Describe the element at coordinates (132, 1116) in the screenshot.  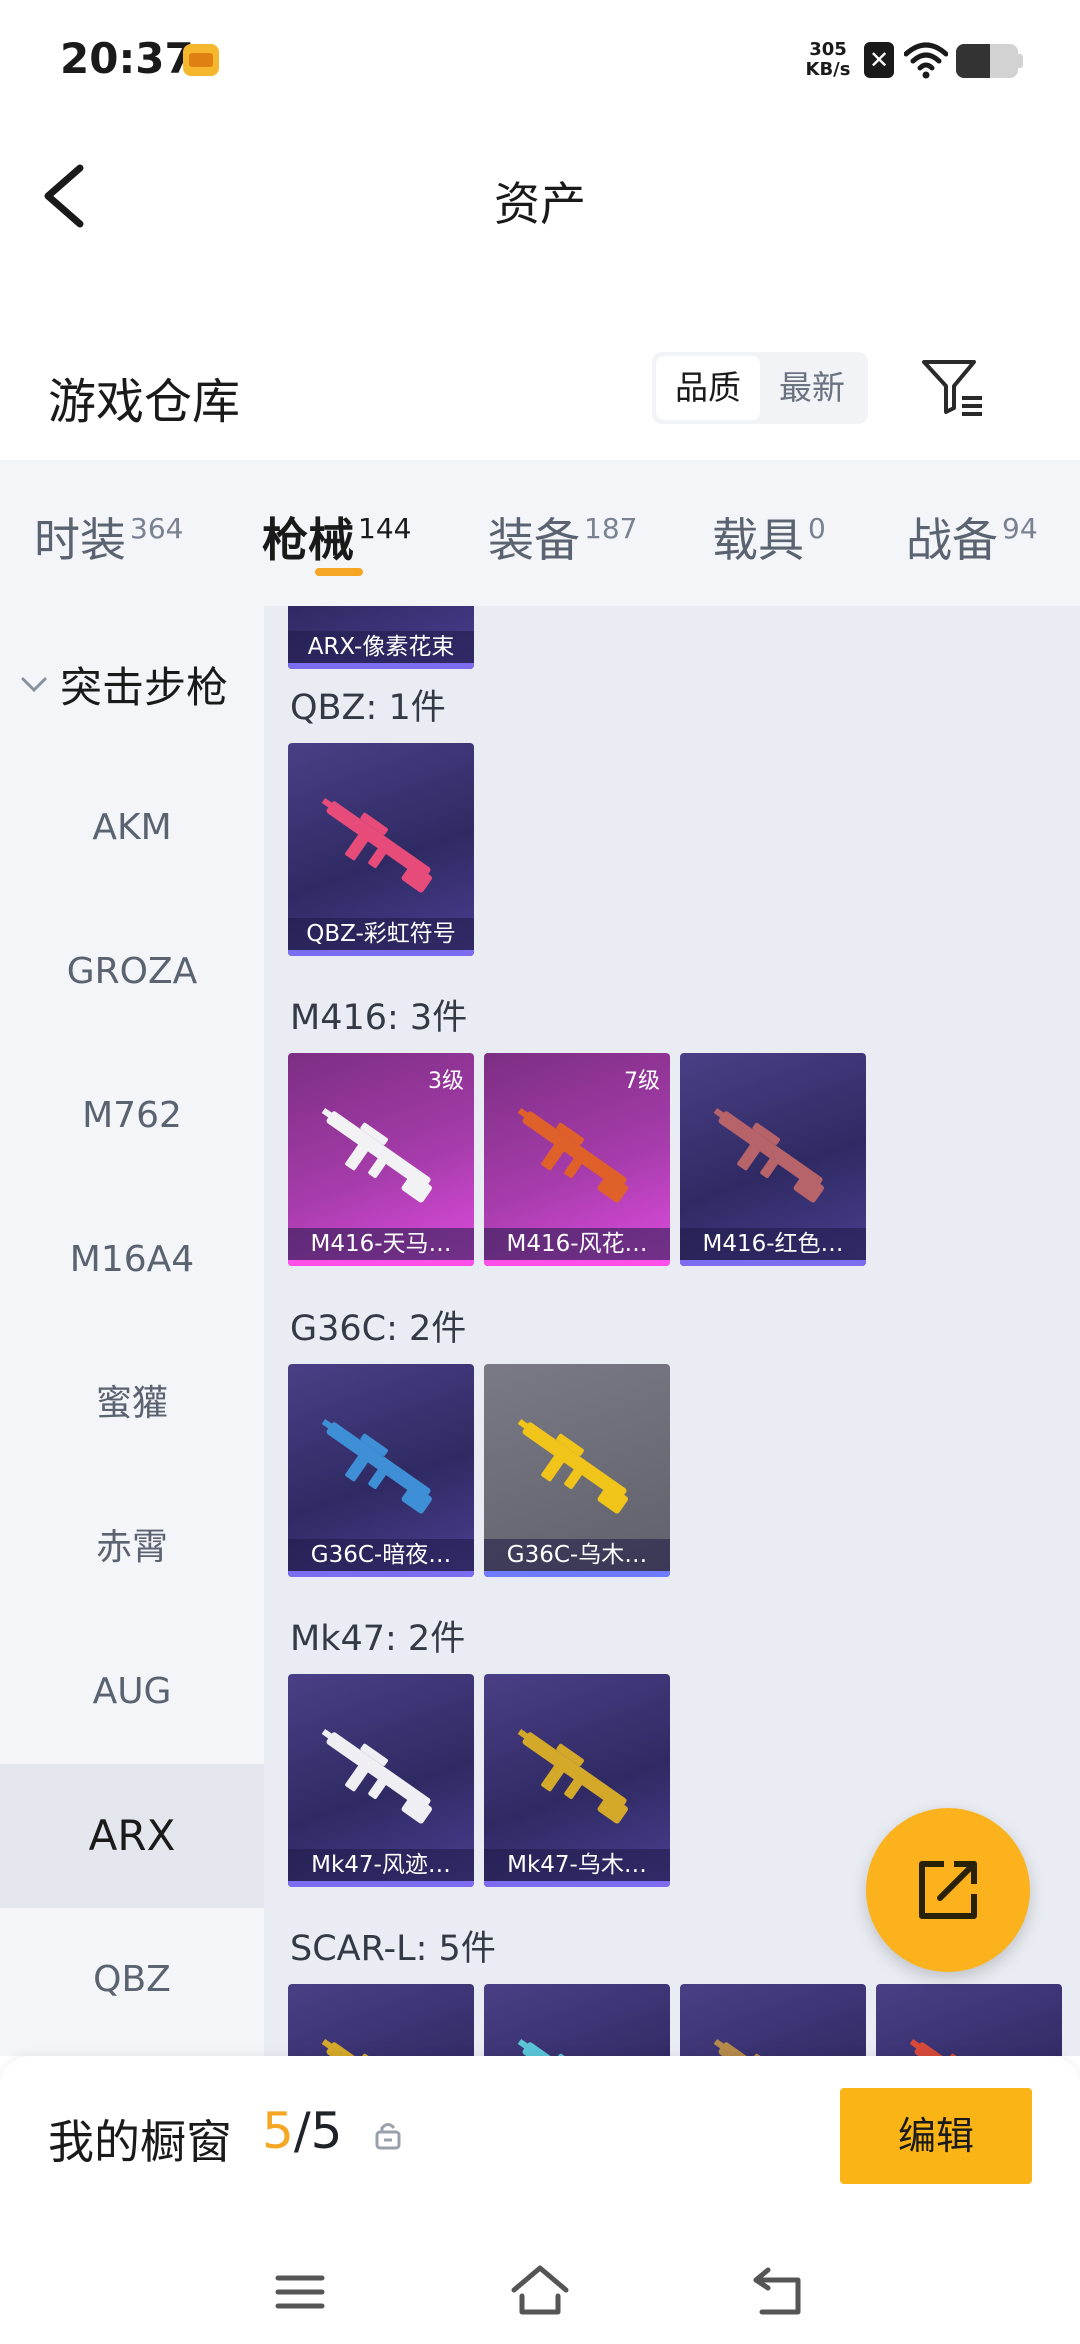
I see `sidebar-item-m762: M762` at that location.